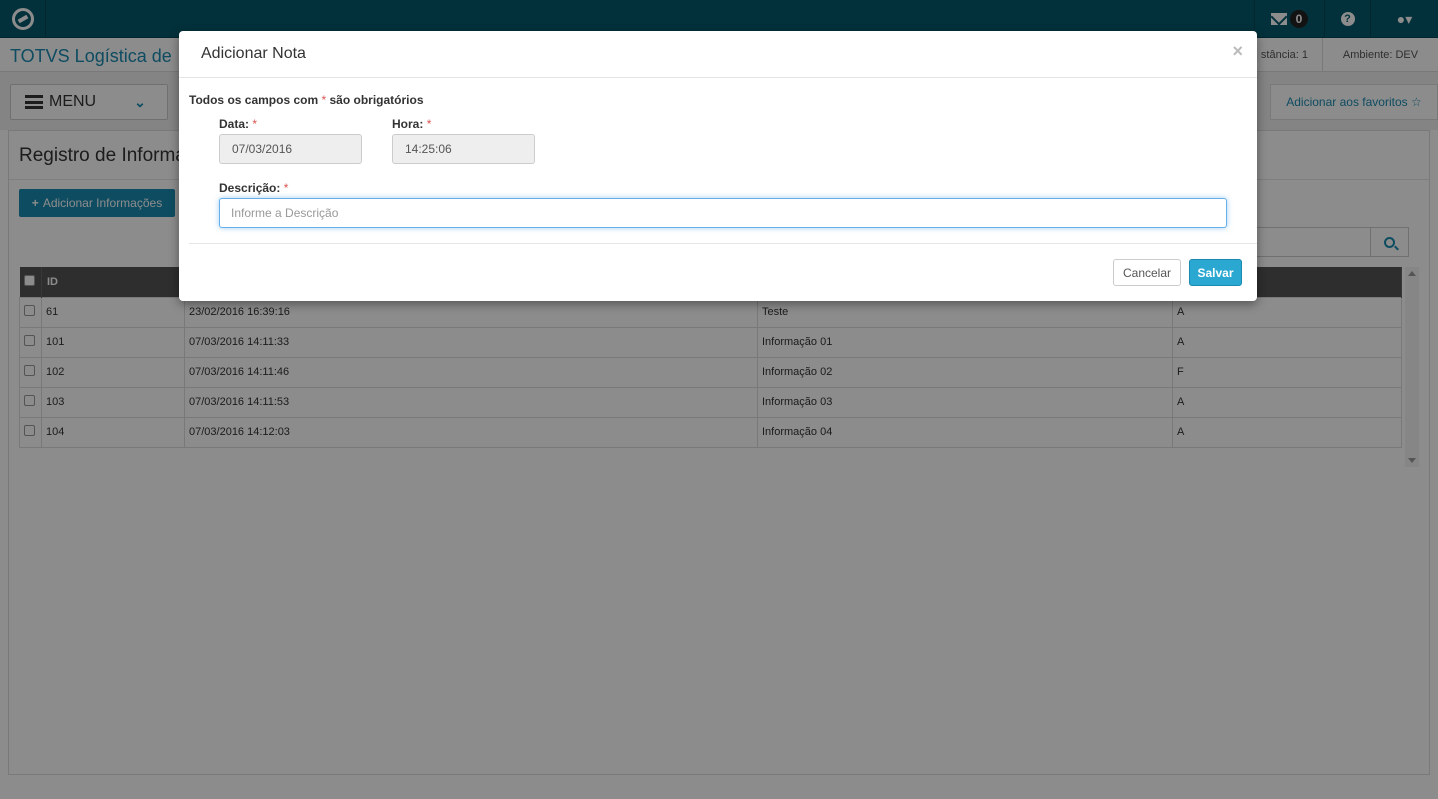  I want to click on descricao-required-star: *, so click(286, 188).